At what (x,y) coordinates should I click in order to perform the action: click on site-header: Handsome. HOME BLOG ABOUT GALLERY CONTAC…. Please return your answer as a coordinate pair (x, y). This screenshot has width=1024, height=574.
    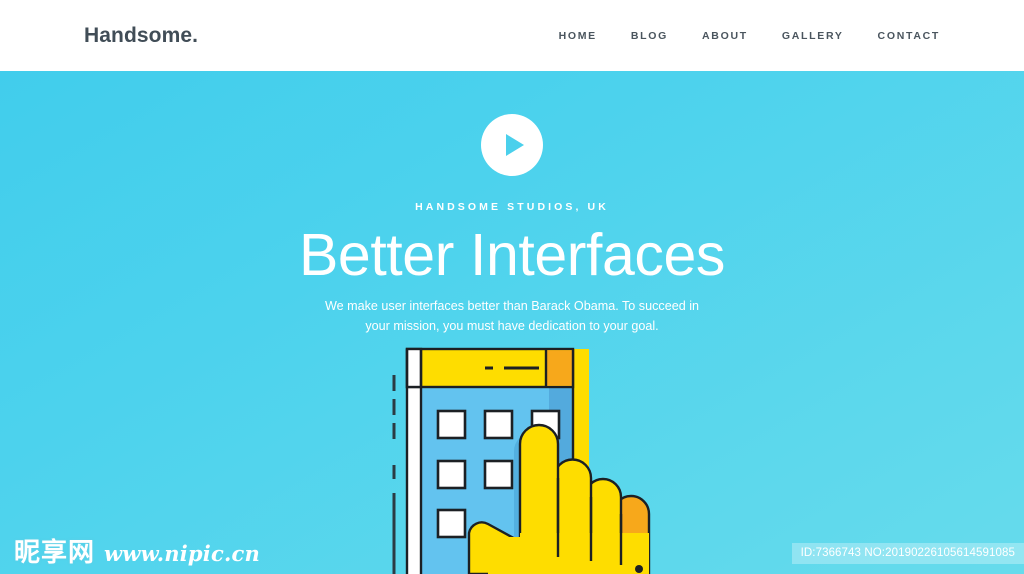
    Looking at the image, I should click on (512, 35).